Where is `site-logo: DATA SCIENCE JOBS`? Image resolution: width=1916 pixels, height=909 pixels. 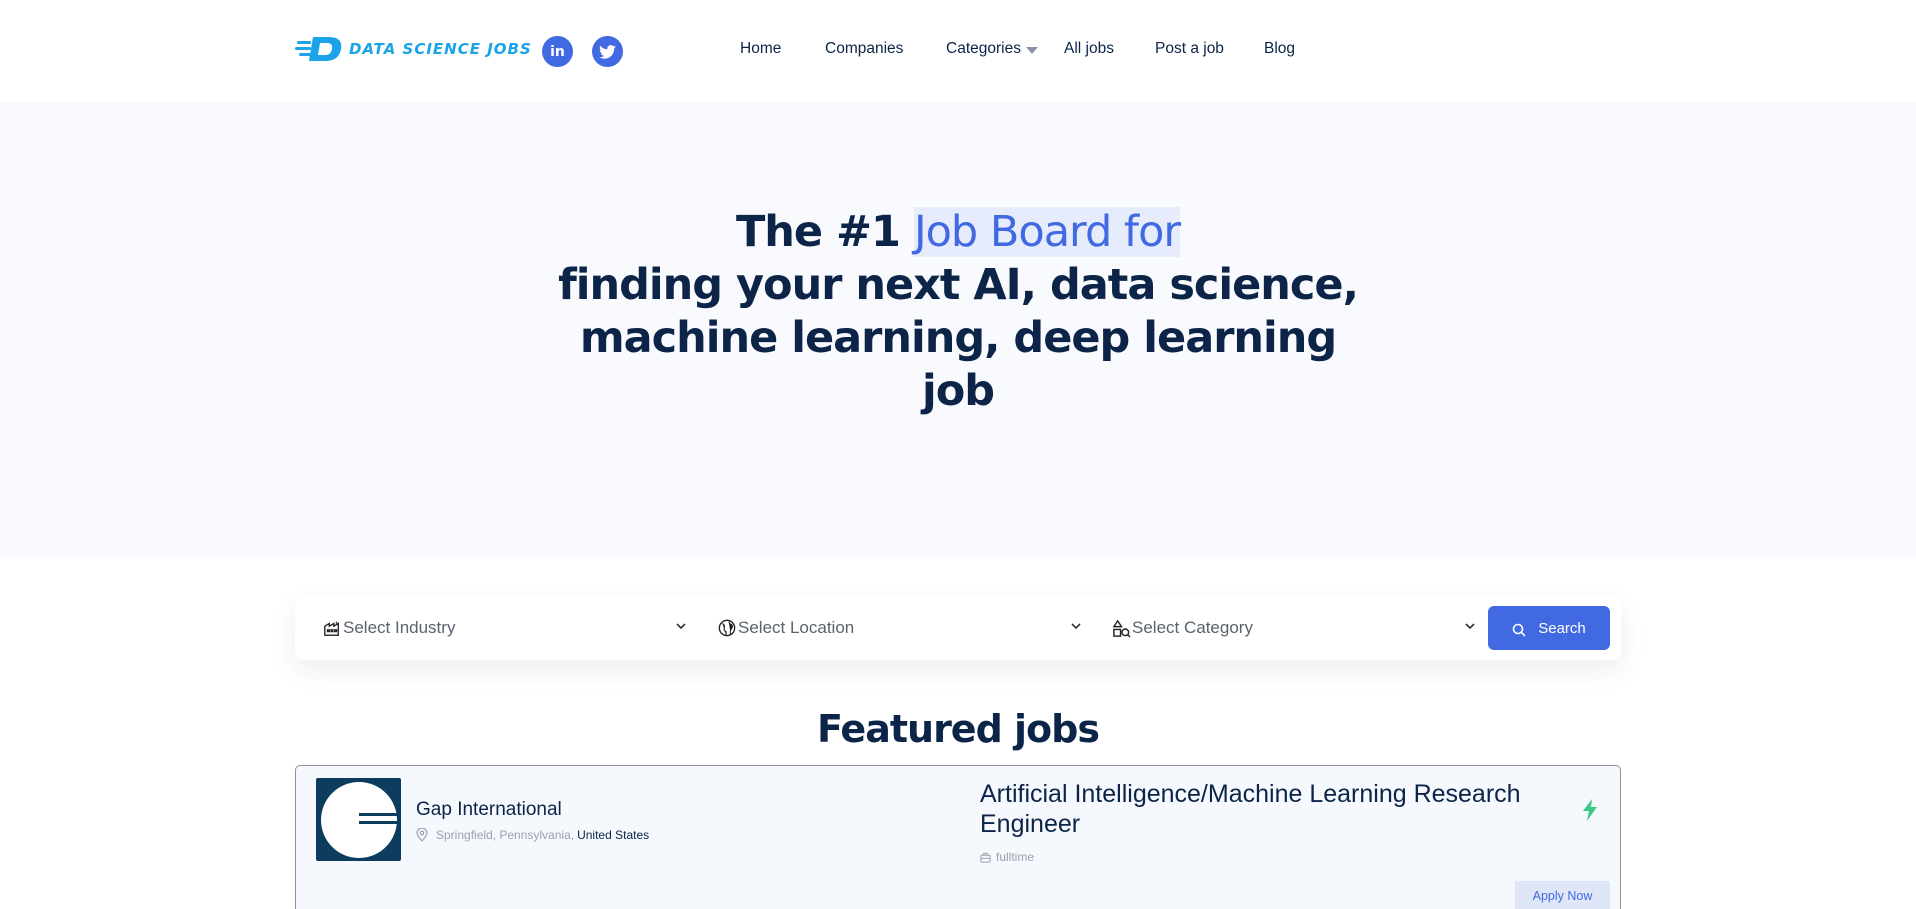
site-logo: DATA SCIENCE JOBS is located at coordinates (413, 49).